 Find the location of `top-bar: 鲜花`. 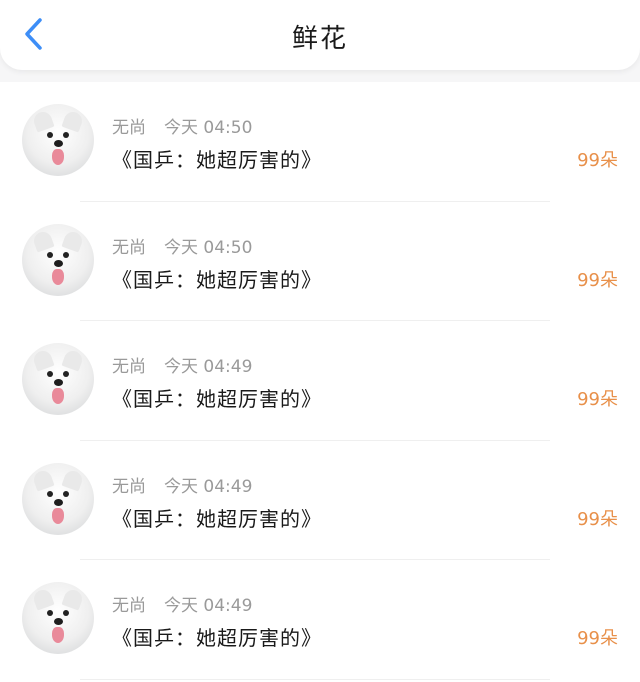

top-bar: 鲜花 is located at coordinates (320, 35).